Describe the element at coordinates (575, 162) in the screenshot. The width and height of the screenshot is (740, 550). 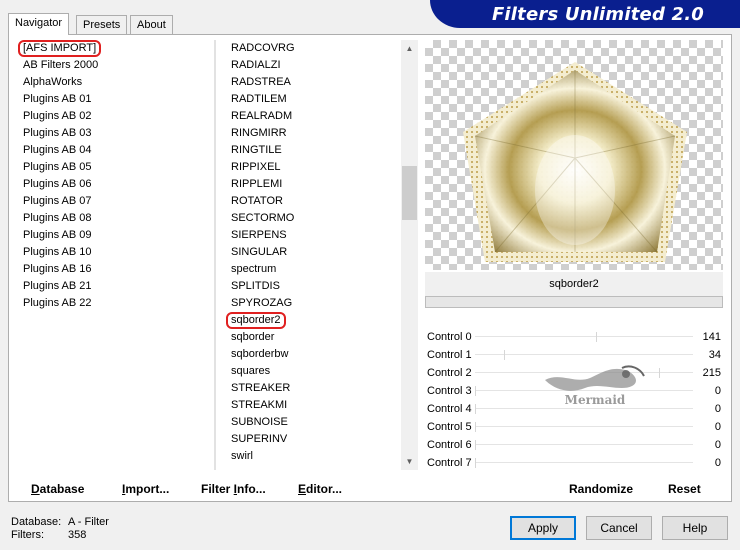
I see `preview-image` at that location.